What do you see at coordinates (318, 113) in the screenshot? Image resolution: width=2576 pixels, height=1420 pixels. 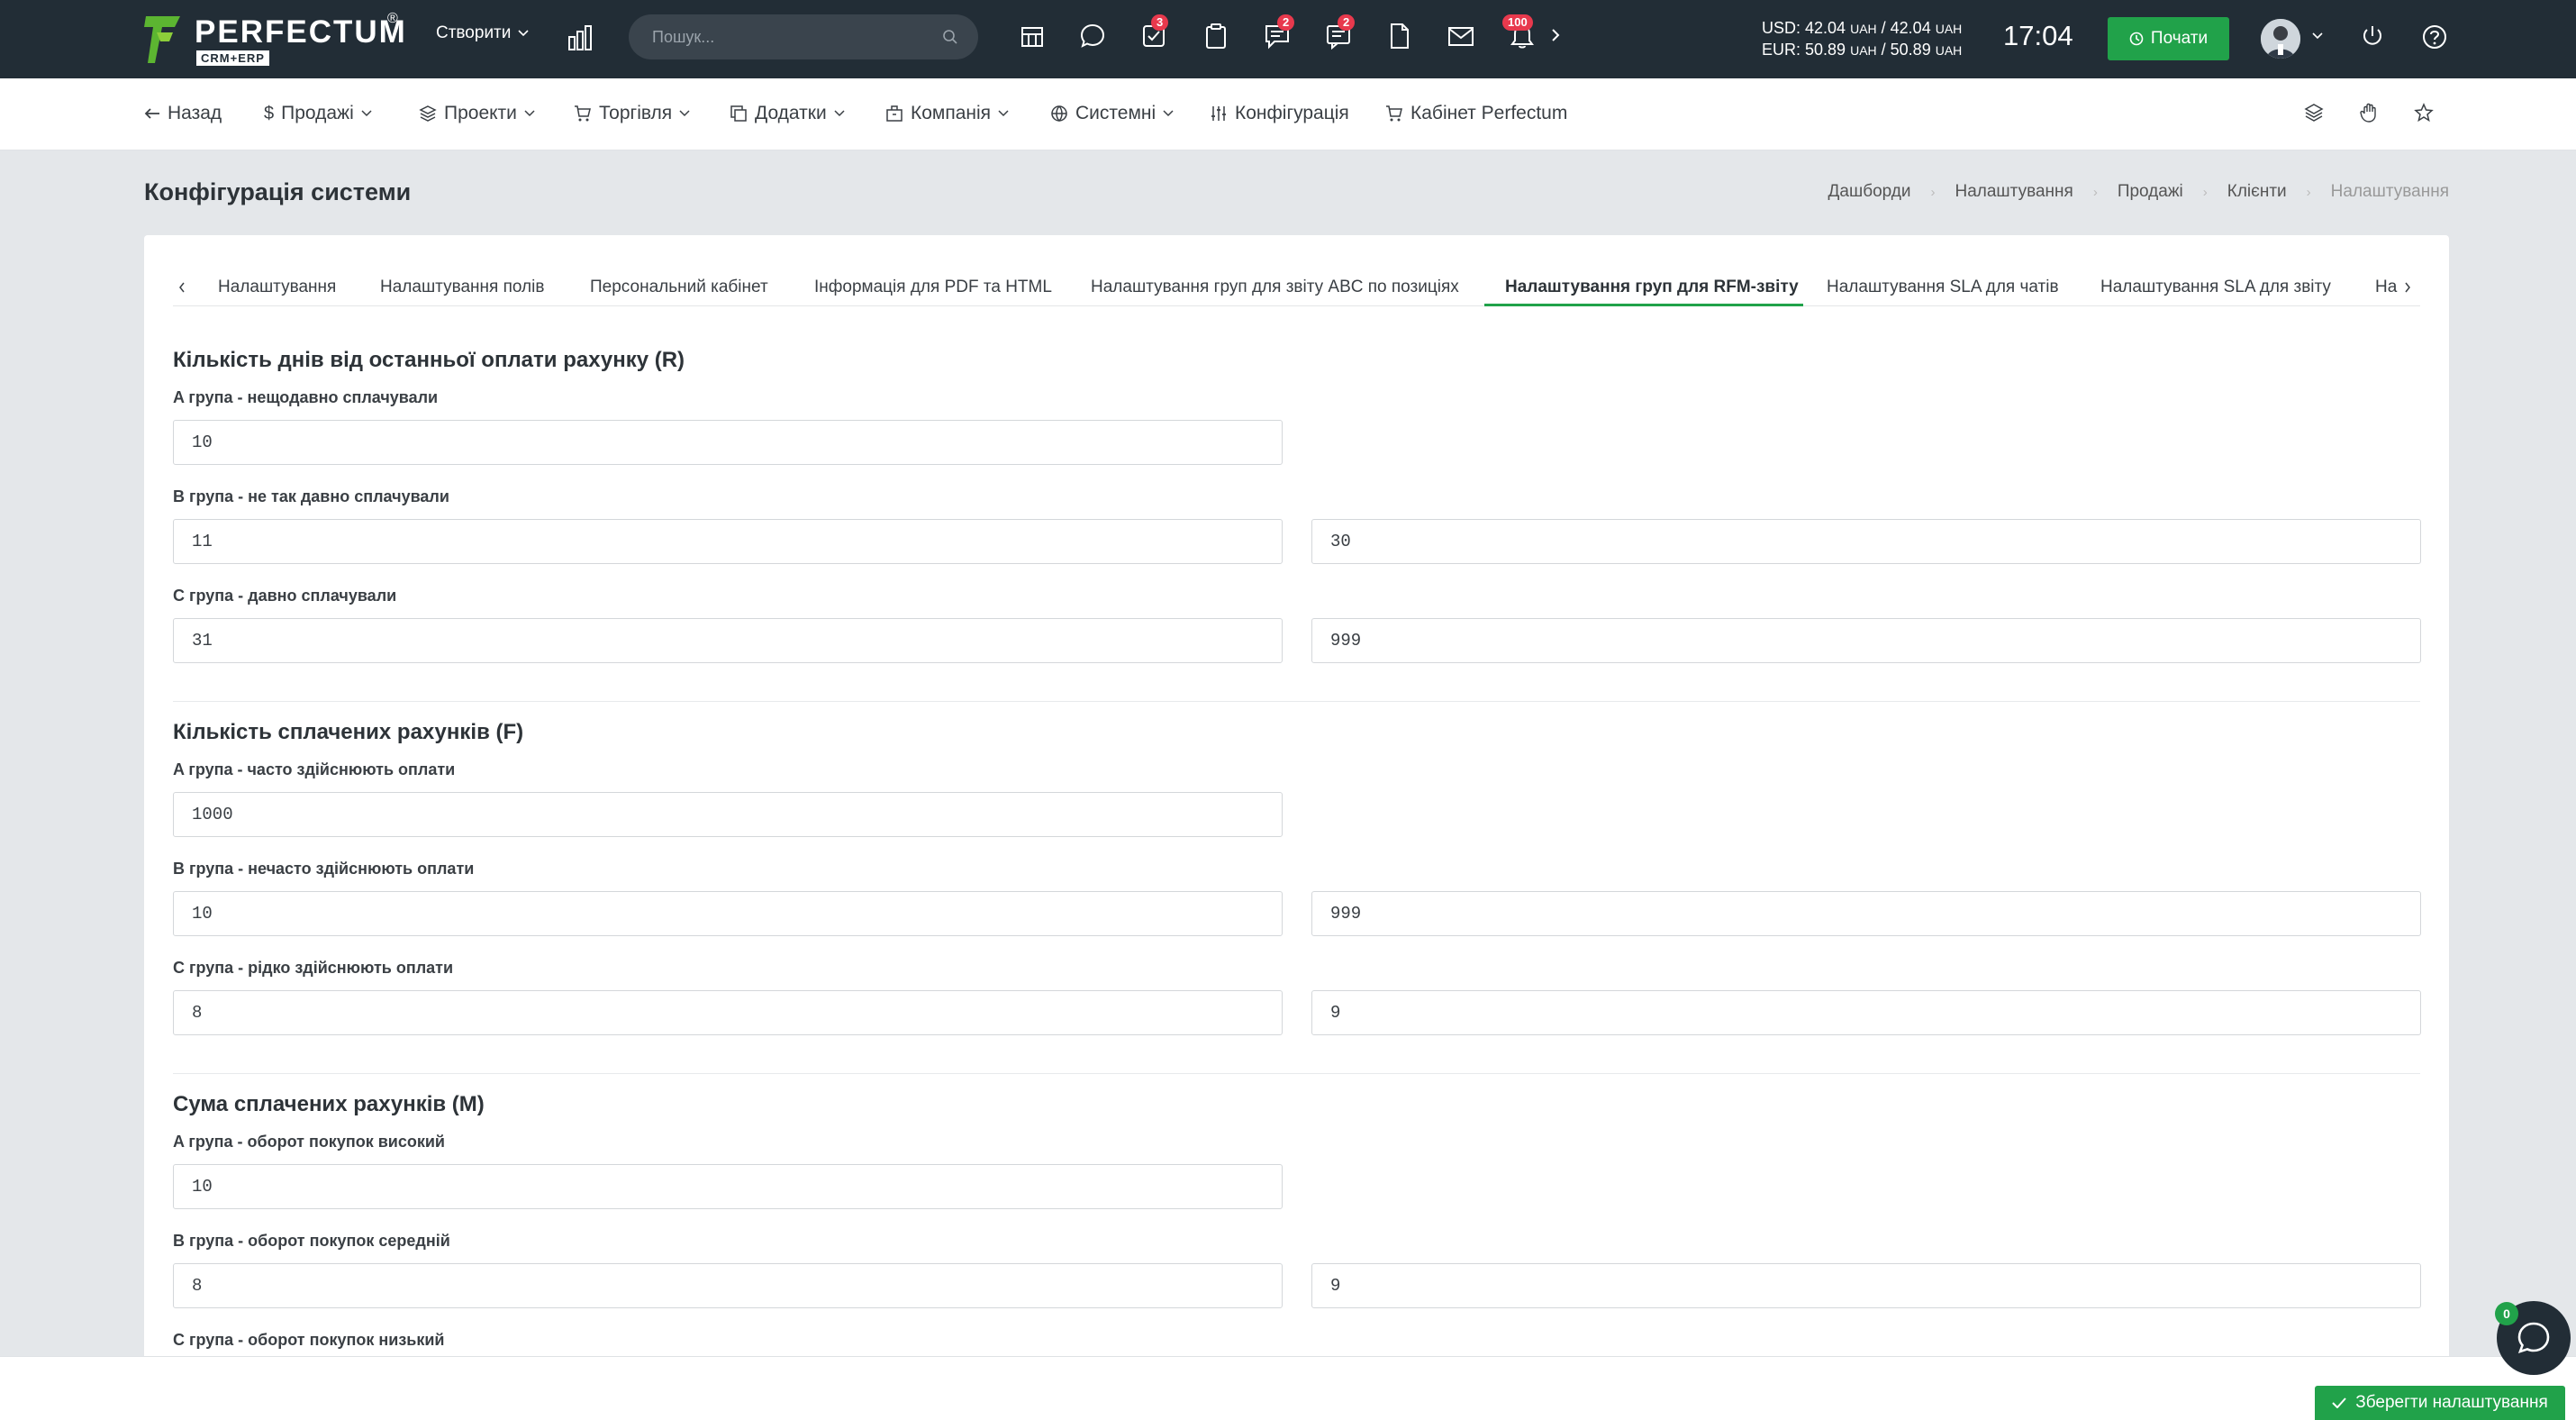 I see `nav-sales: $ Продажі` at bounding box center [318, 113].